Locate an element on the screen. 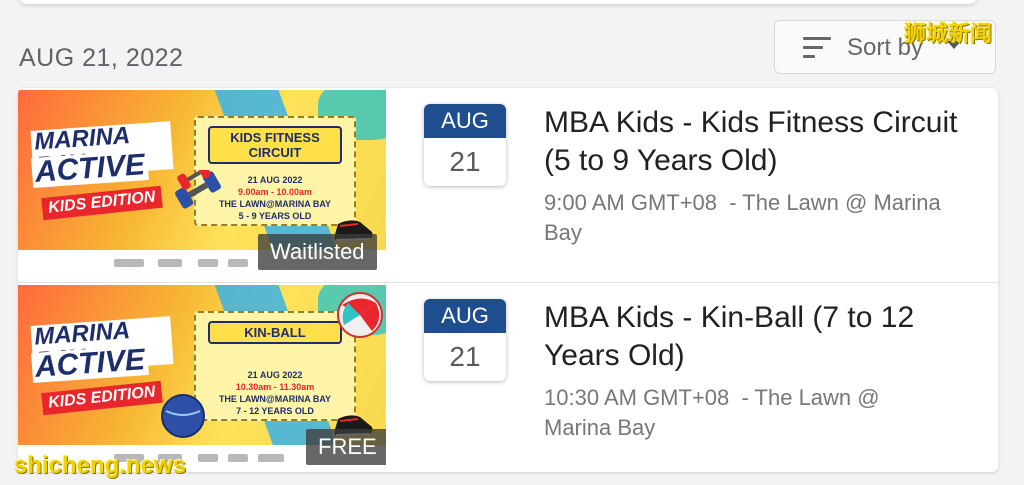  event-time: 10:30 AM GMT+08 is located at coordinates (637, 397).